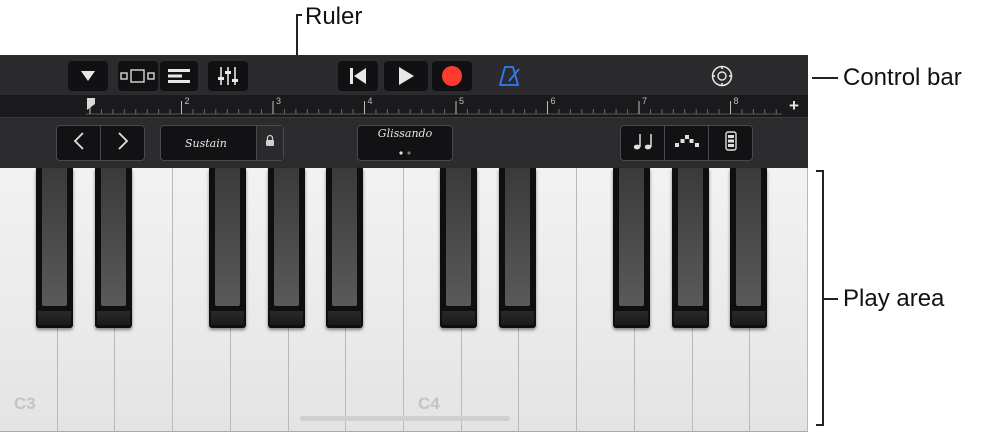 This screenshot has width=1008, height=432. What do you see at coordinates (902, 77) in the screenshot?
I see `control-bar-callout: Control bar` at bounding box center [902, 77].